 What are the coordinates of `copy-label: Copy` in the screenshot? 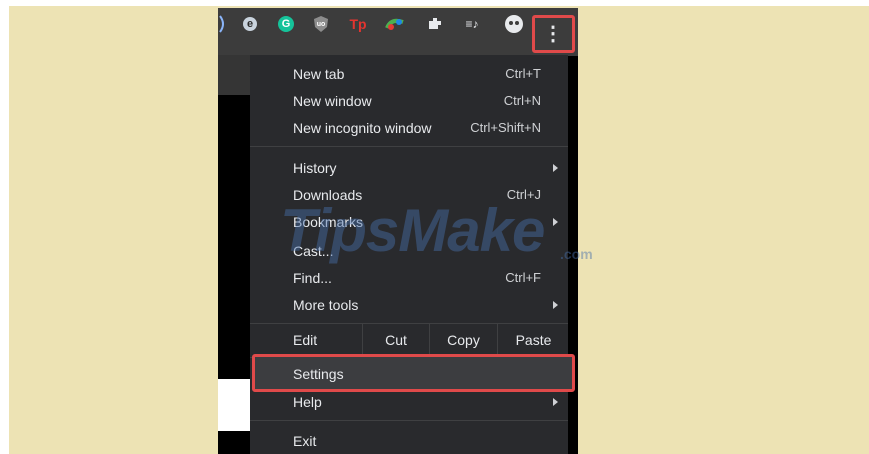 It's located at (463, 340).